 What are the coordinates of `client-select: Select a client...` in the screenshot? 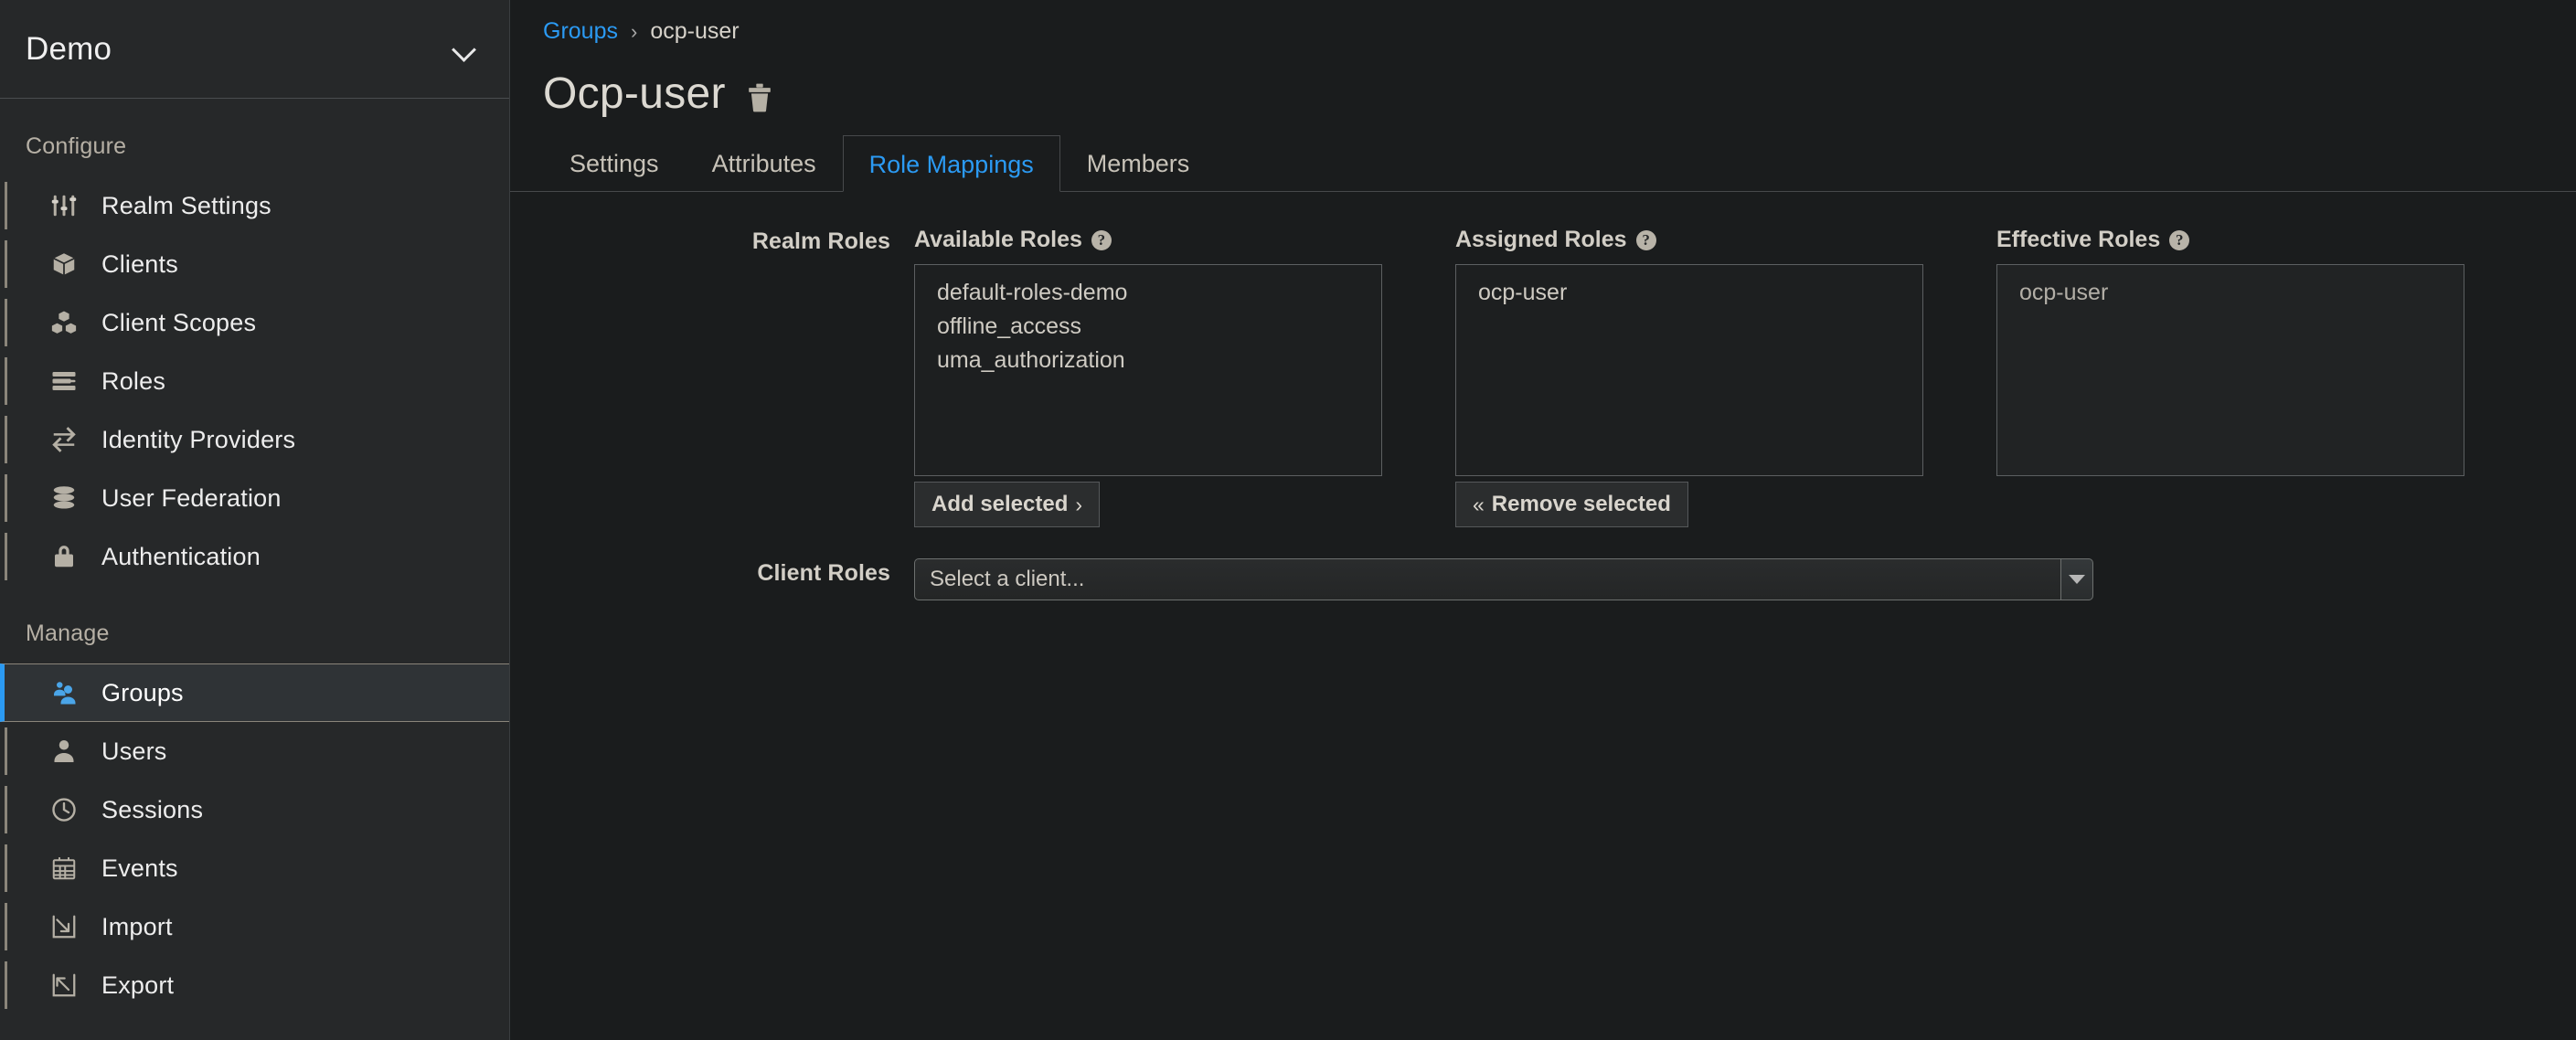 It's located at (1503, 579).